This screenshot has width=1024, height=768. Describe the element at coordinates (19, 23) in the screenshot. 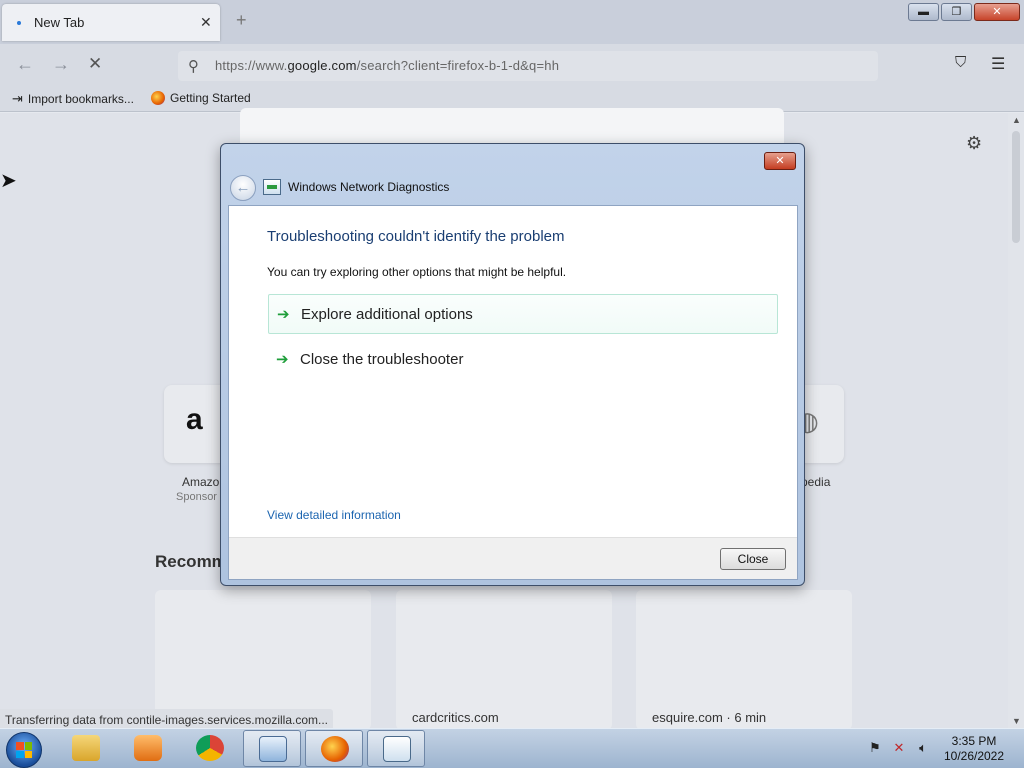

I see `loading-dot-icon` at that location.